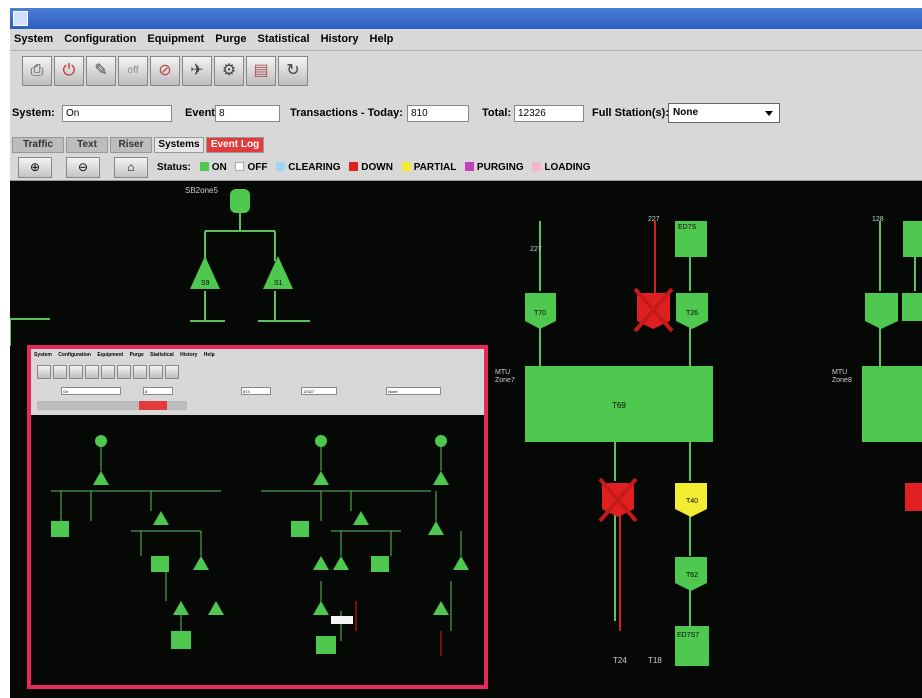 This screenshot has width=922, height=698. What do you see at coordinates (175, 37) in the screenshot?
I see `menu-equipment: Equipment` at bounding box center [175, 37].